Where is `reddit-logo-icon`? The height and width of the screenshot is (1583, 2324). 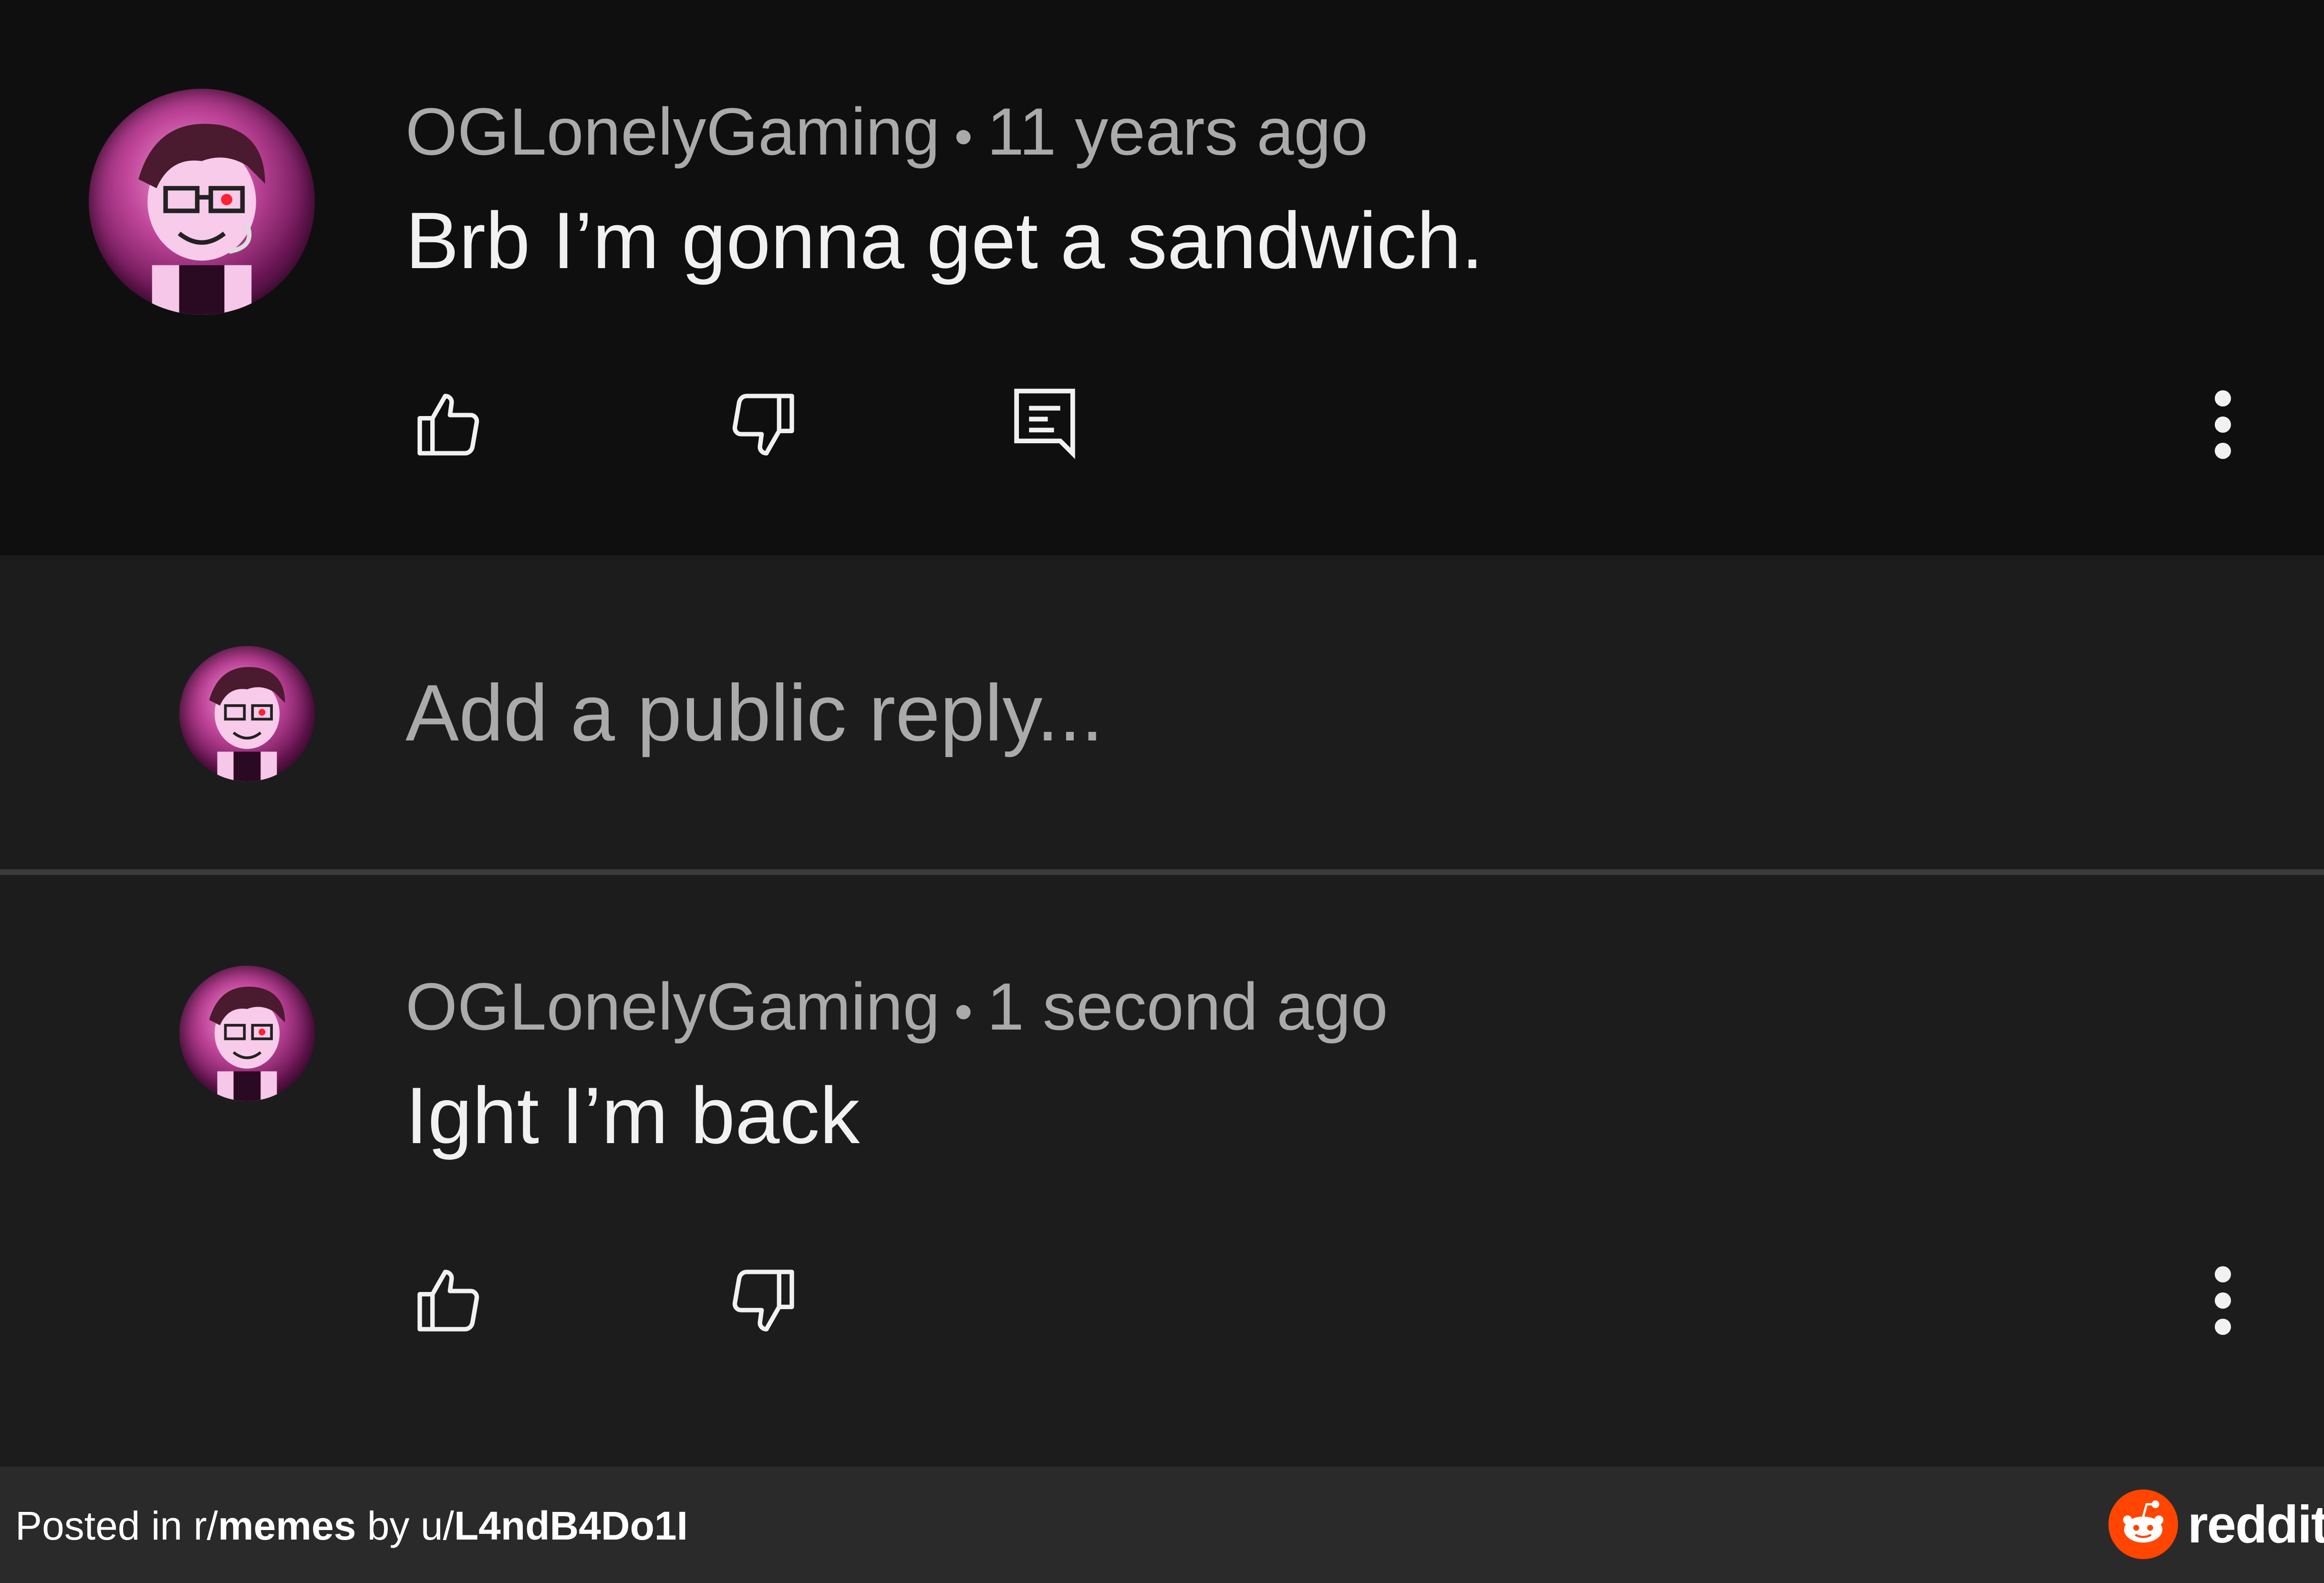 reddit-logo-icon is located at coordinates (2143, 1524).